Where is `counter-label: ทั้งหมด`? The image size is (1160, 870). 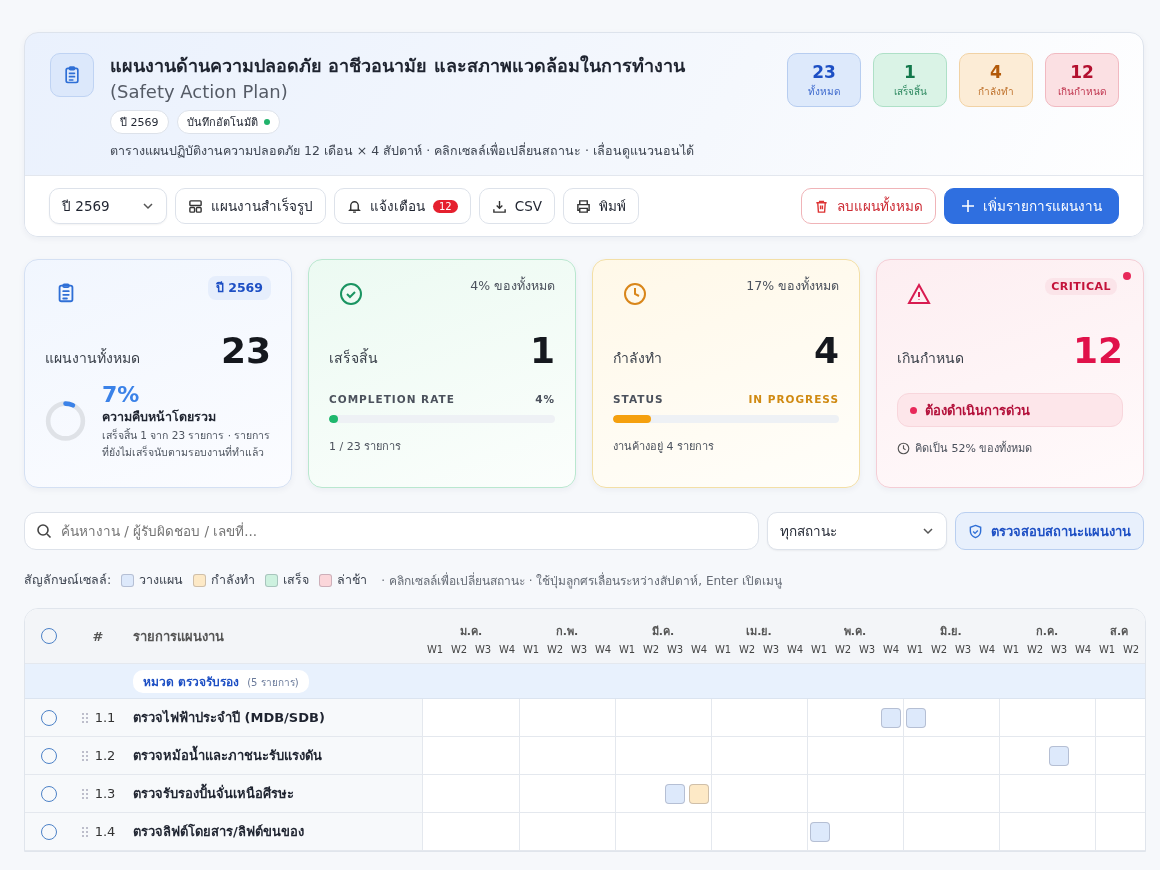 counter-label: ทั้งหมด is located at coordinates (824, 91).